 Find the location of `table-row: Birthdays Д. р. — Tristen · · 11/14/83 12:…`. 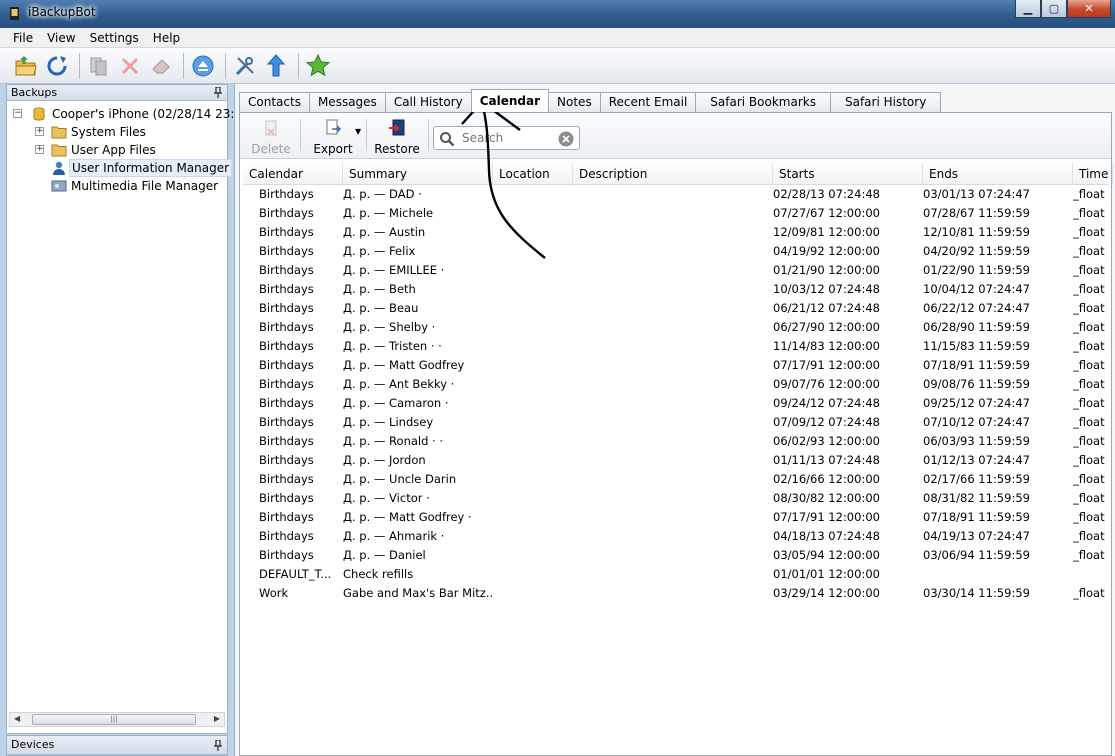

table-row: Birthdays Д. р. — Tristen · · 11/14/83 12:… is located at coordinates (676, 346).